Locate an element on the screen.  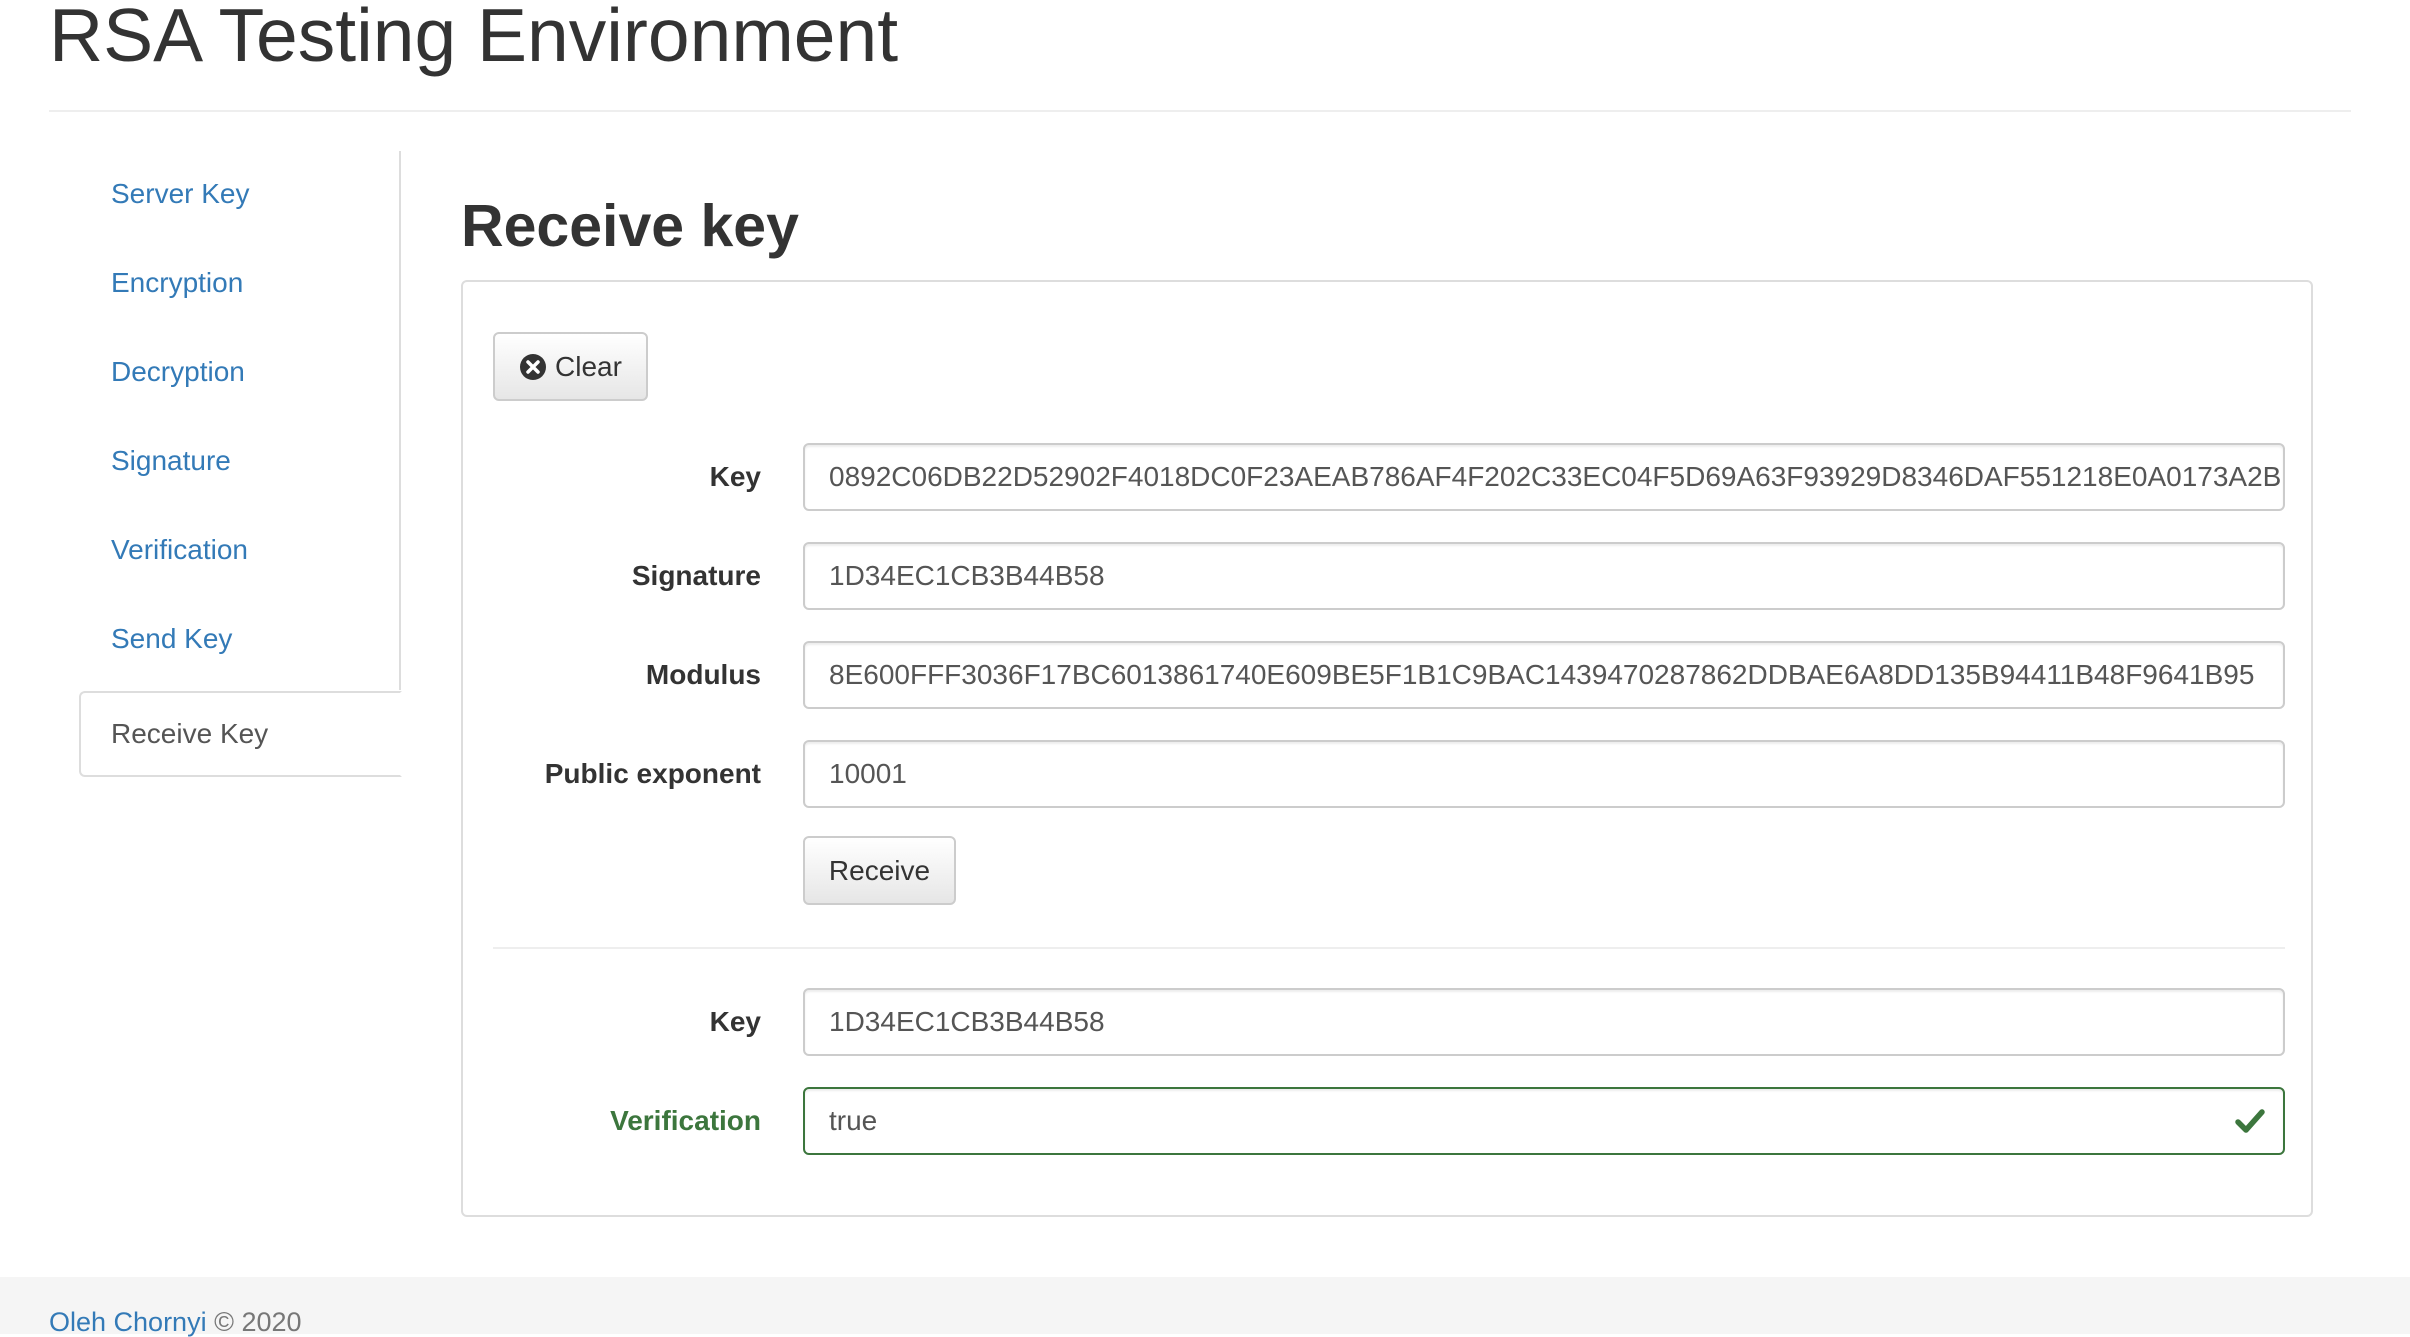
section-title: Receive key is located at coordinates (630, 226).